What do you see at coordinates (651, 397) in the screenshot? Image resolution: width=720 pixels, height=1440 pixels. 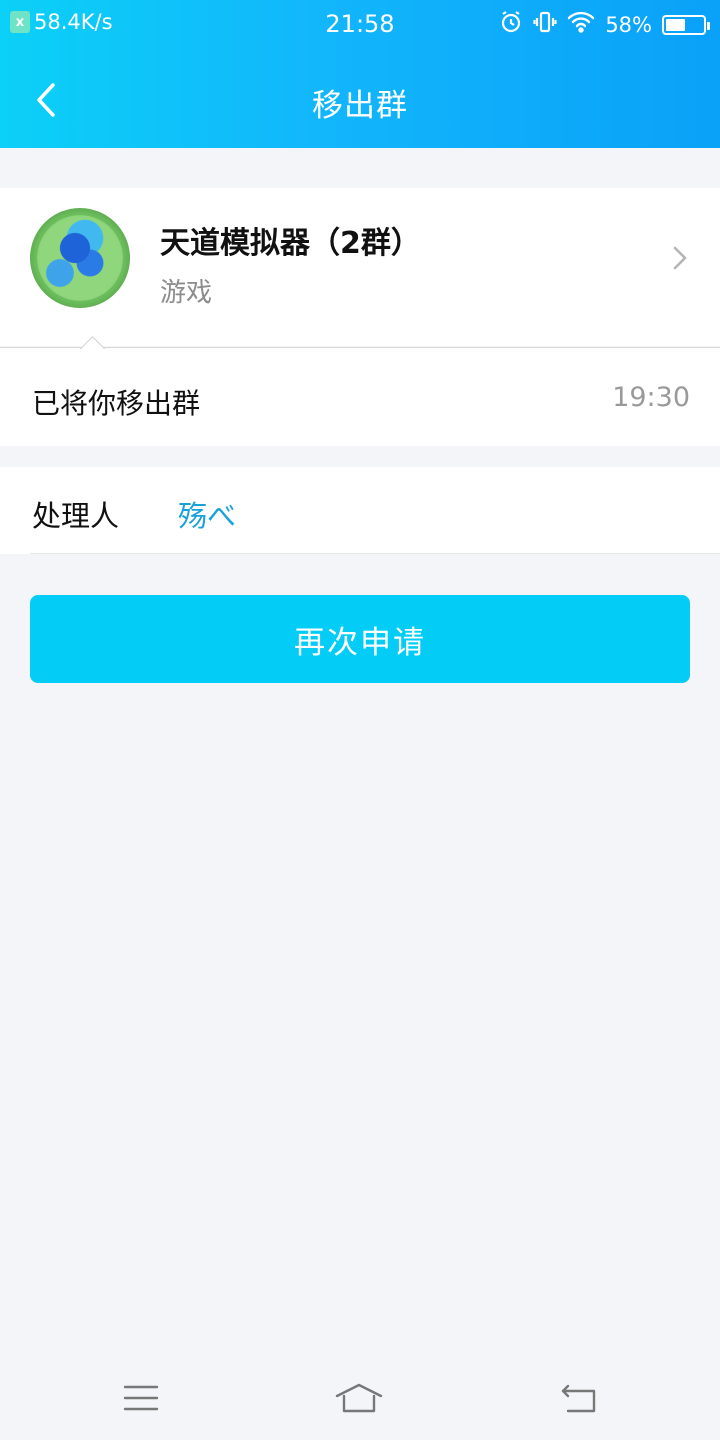 I see `notice-time: 19:30` at bounding box center [651, 397].